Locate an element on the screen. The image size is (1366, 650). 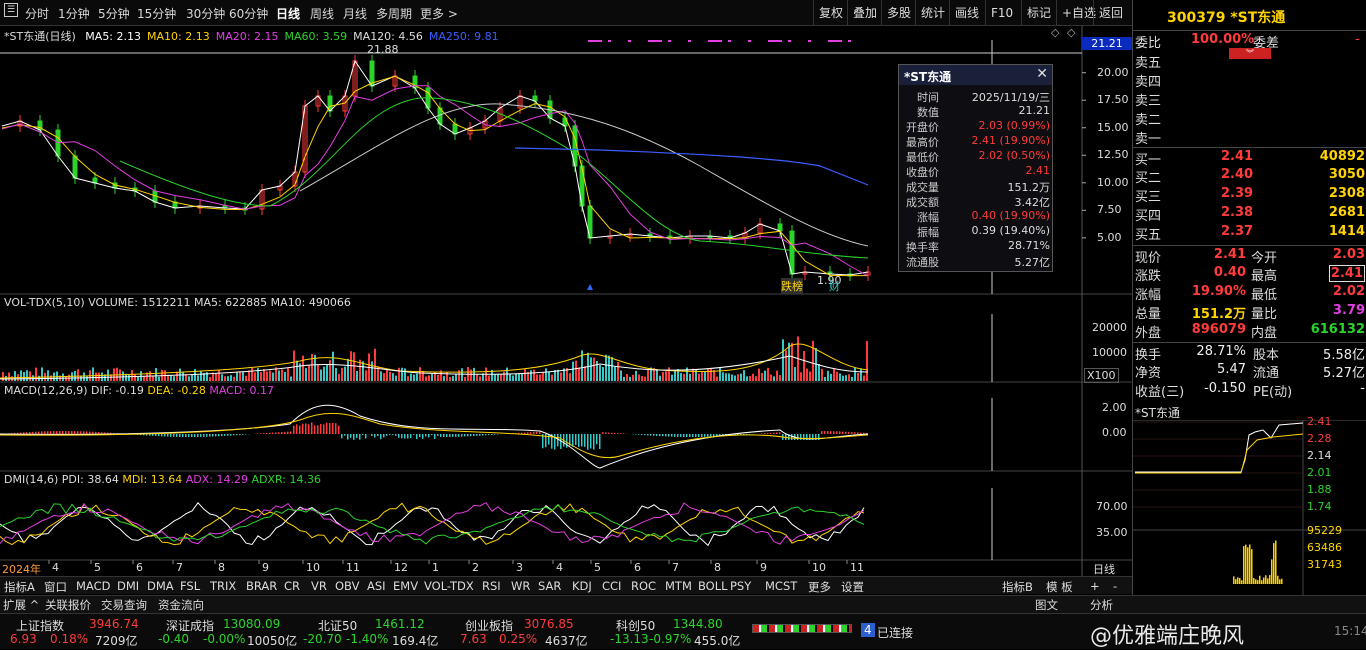
toolbar-button-0: 复权 is located at coordinates (830, 13).